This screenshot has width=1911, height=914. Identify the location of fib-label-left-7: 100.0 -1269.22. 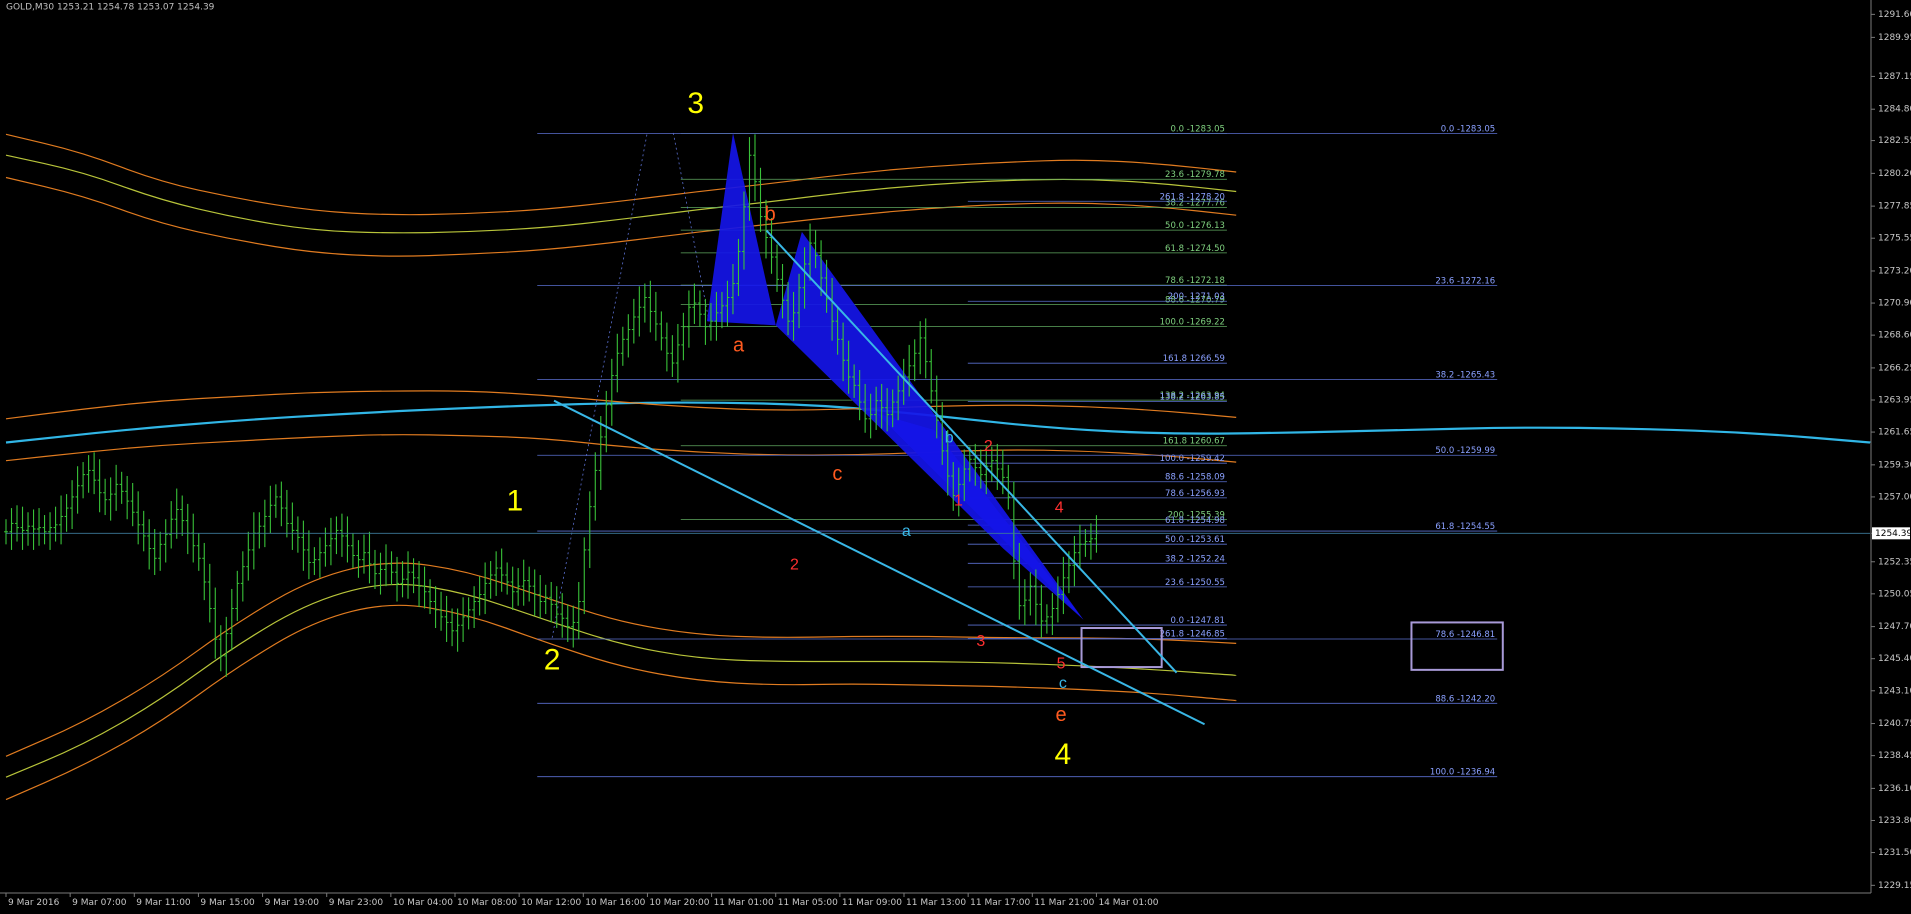
(1192, 322).